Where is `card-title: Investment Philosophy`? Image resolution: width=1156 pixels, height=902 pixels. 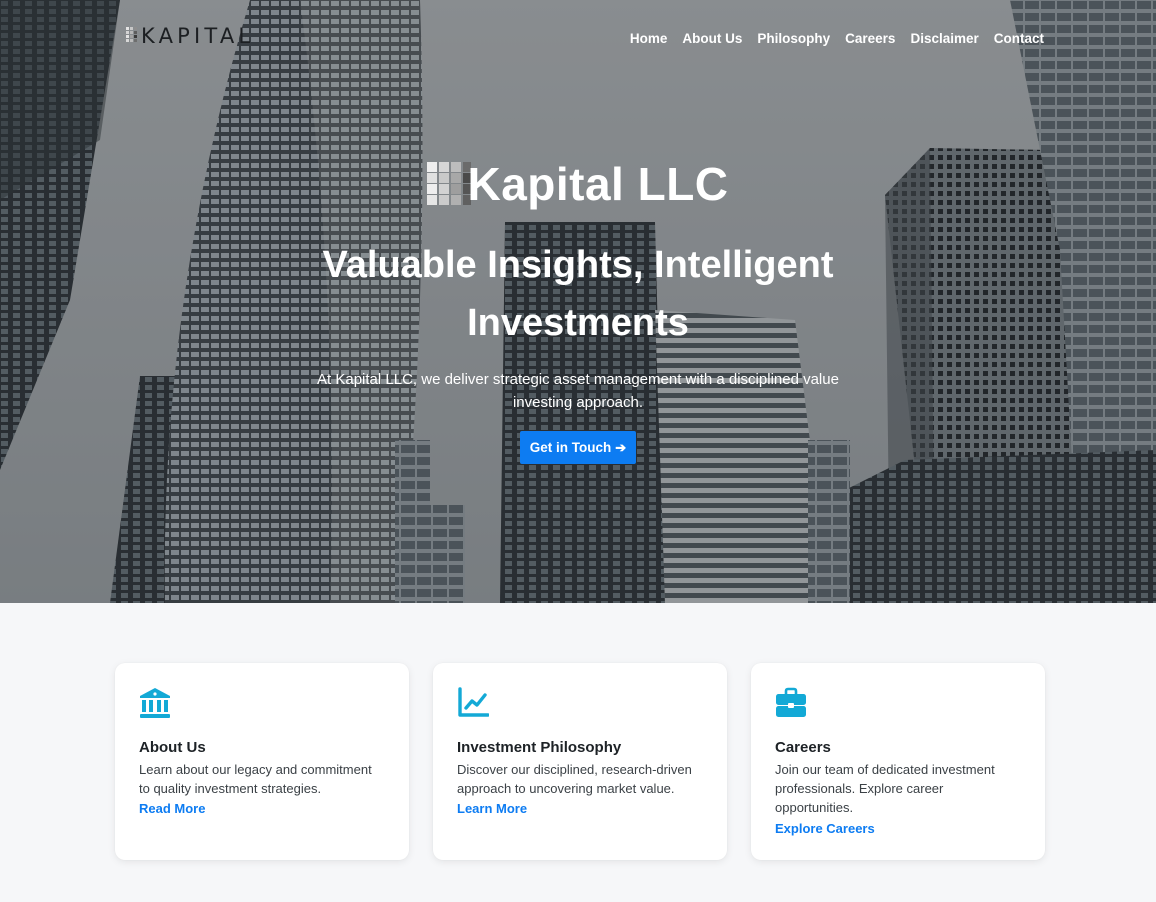
card-title: Investment Philosophy is located at coordinates (539, 747).